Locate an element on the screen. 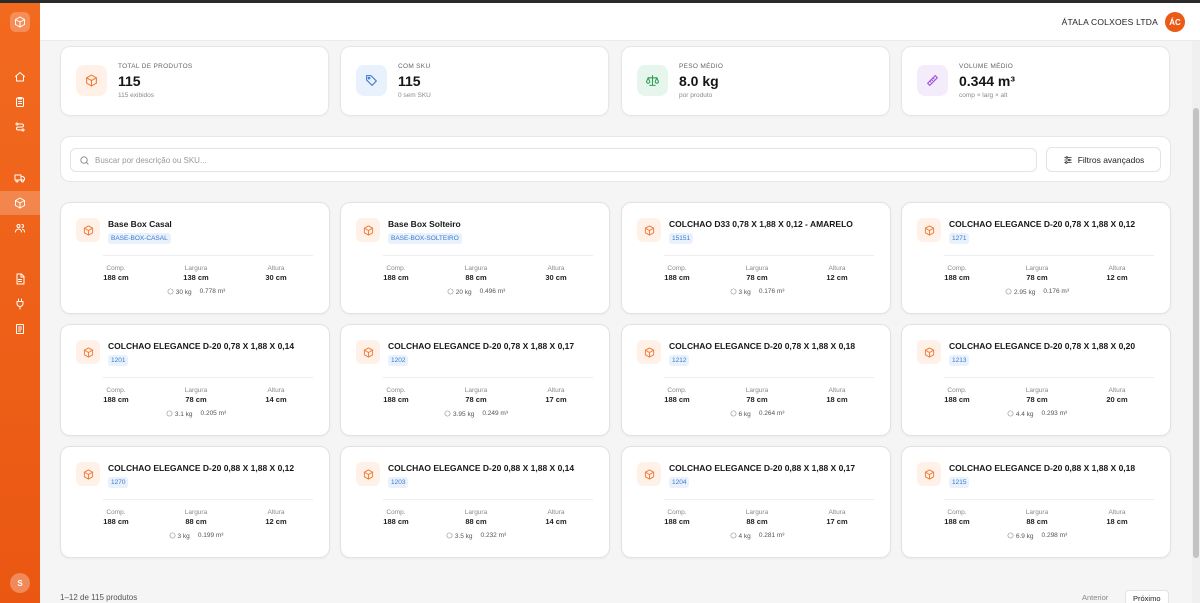 The width and height of the screenshot is (1200, 603). previous-page-button: Anterior is located at coordinates (1095, 596).